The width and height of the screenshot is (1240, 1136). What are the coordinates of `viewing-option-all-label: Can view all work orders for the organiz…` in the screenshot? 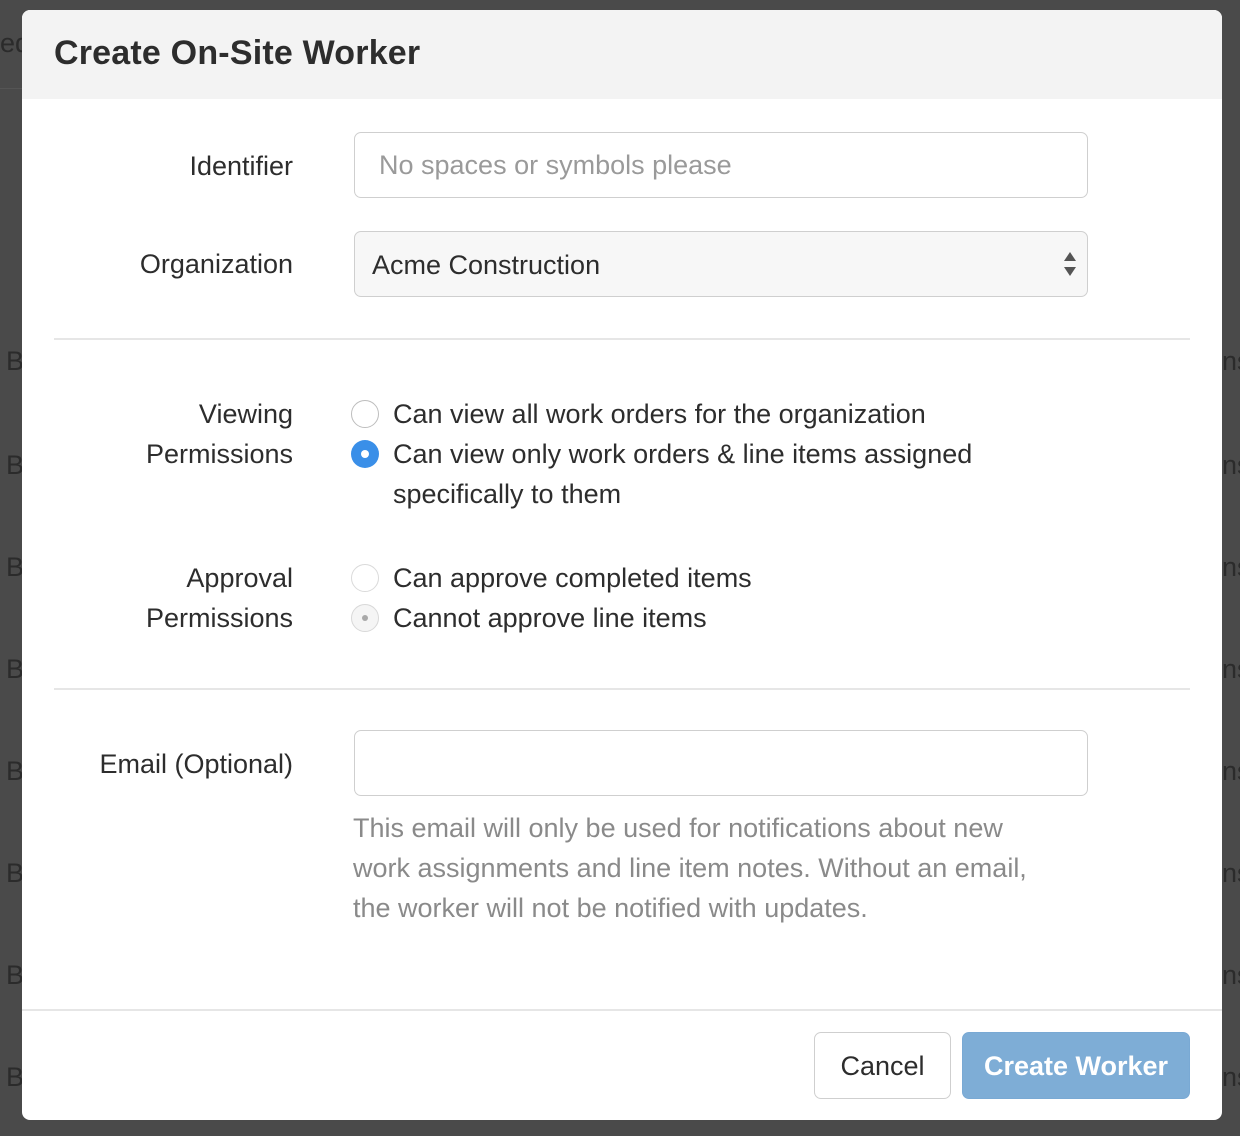 It's located at (659, 414).